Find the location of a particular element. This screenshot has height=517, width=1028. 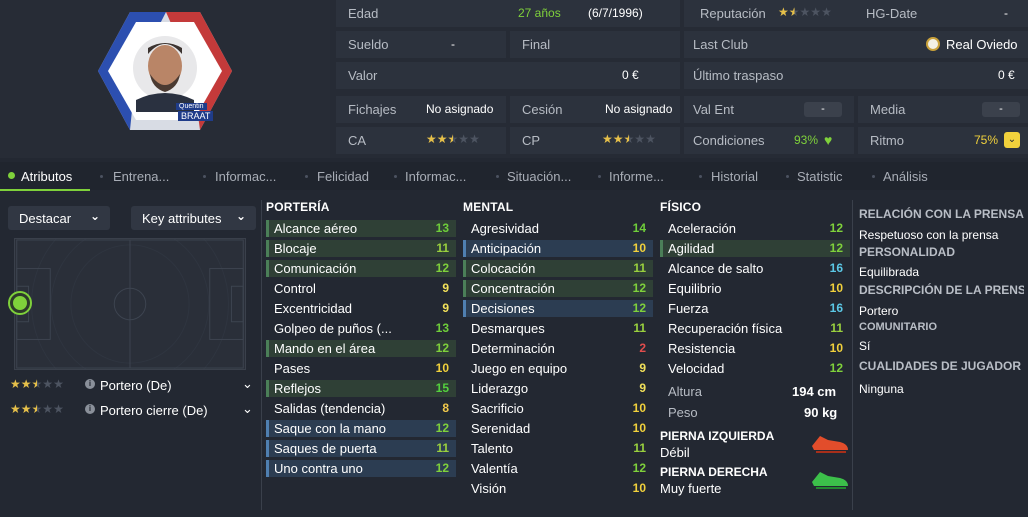

attribute-value: 2 is located at coordinates (642, 348).